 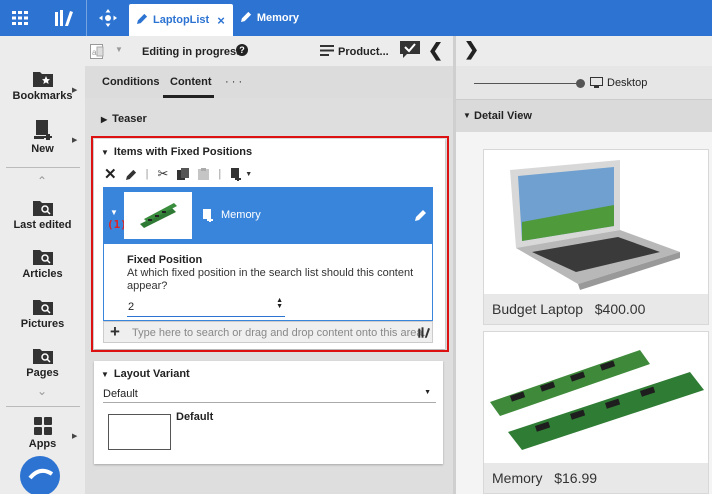 I want to click on editor-toolbar: a ▼ Editing in progress ? Product... ❮, so click(x=269, y=51).